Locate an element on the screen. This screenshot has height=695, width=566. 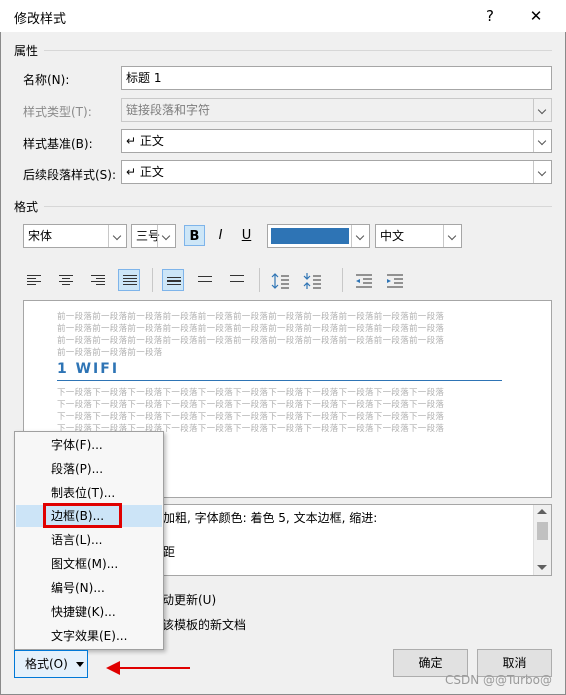
description-scrollbar is located at coordinates (542, 540).